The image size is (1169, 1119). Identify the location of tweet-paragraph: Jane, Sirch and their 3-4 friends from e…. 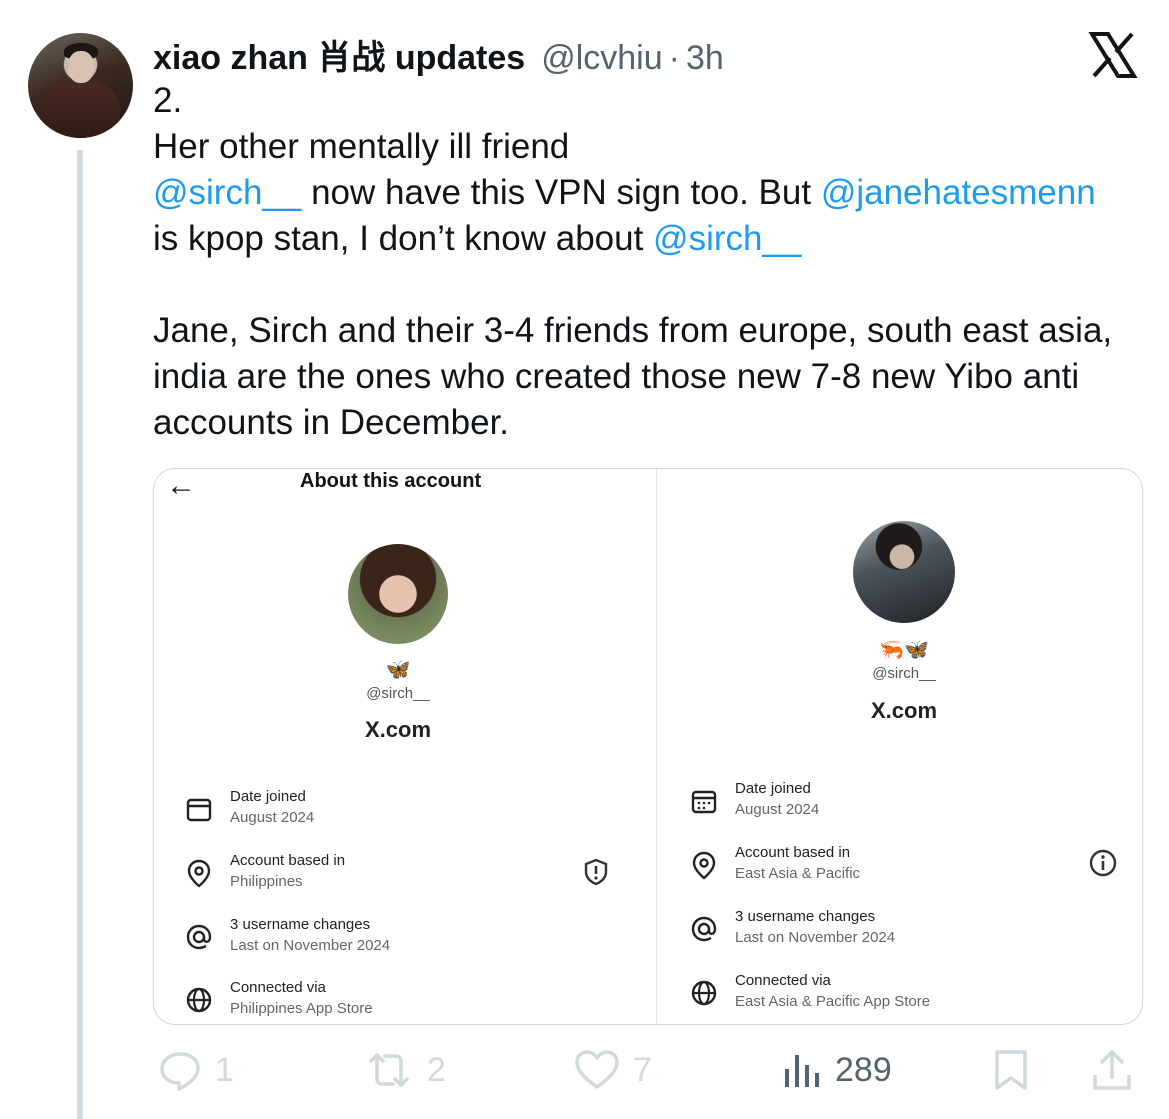
(633, 376).